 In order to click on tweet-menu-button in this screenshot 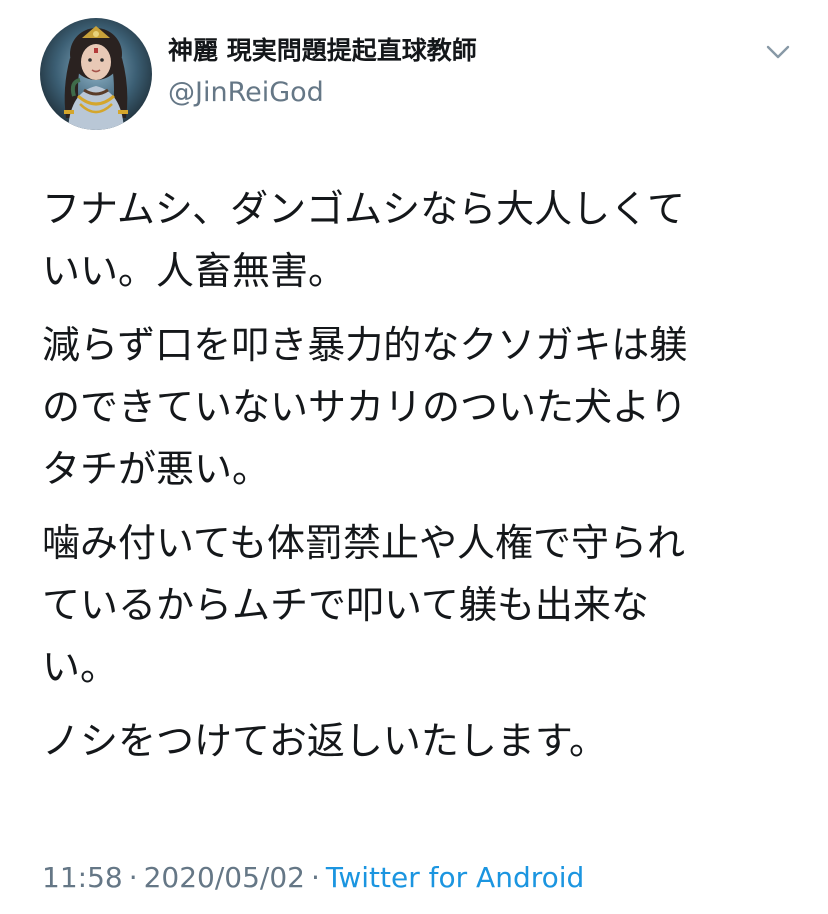, I will do `click(778, 52)`.